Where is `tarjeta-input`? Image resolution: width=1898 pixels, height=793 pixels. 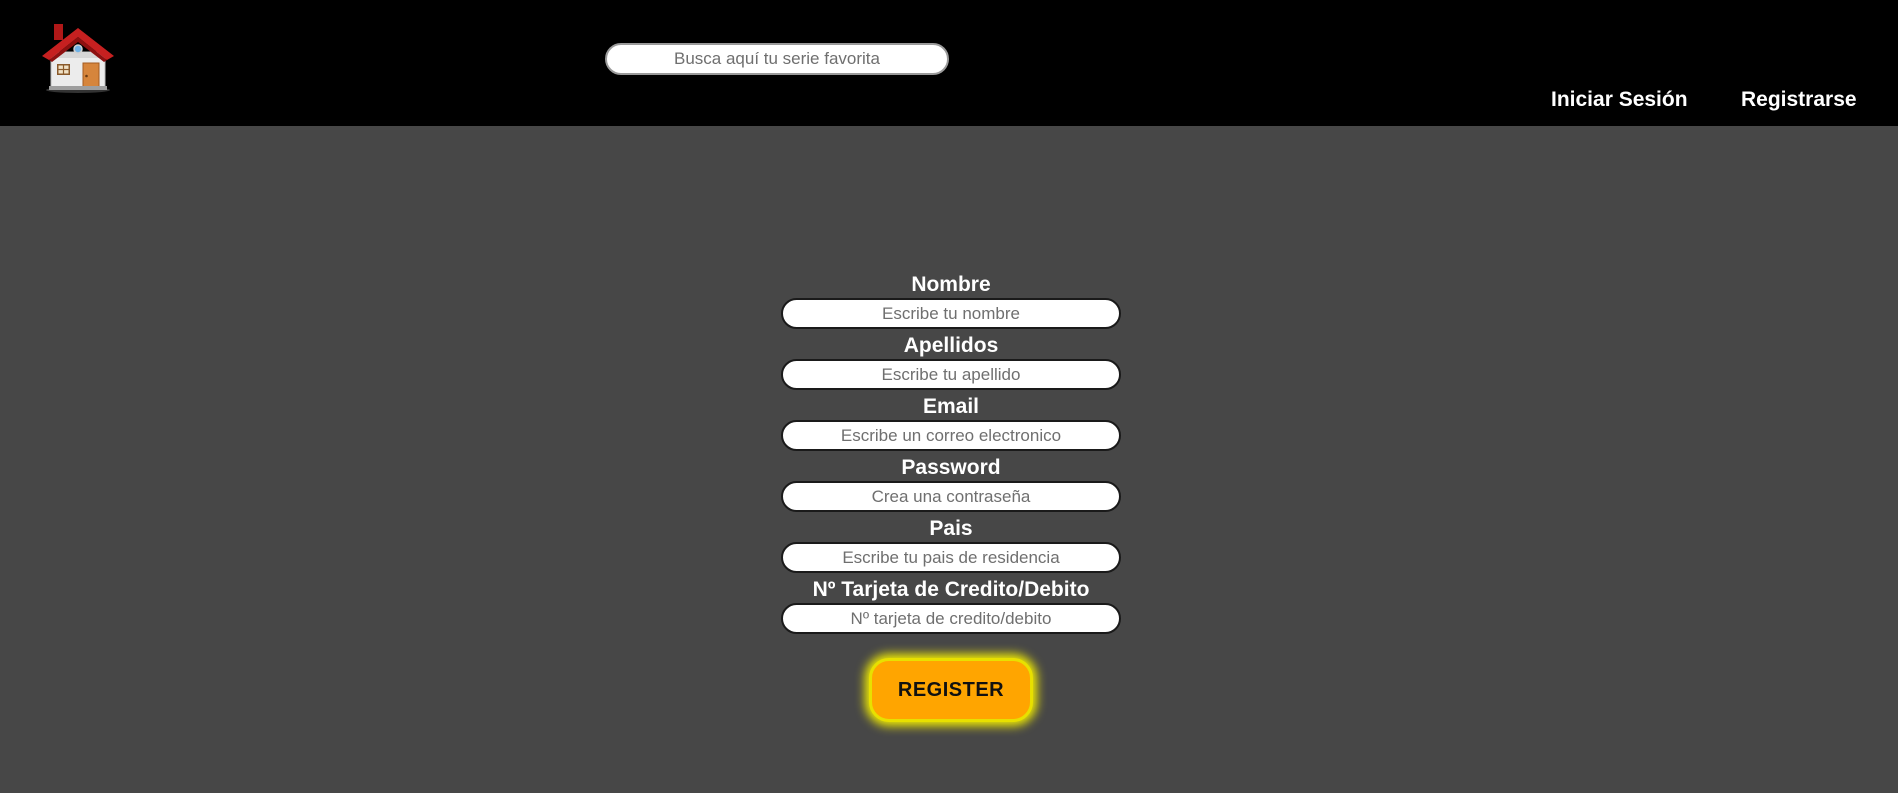 tarjeta-input is located at coordinates (951, 618).